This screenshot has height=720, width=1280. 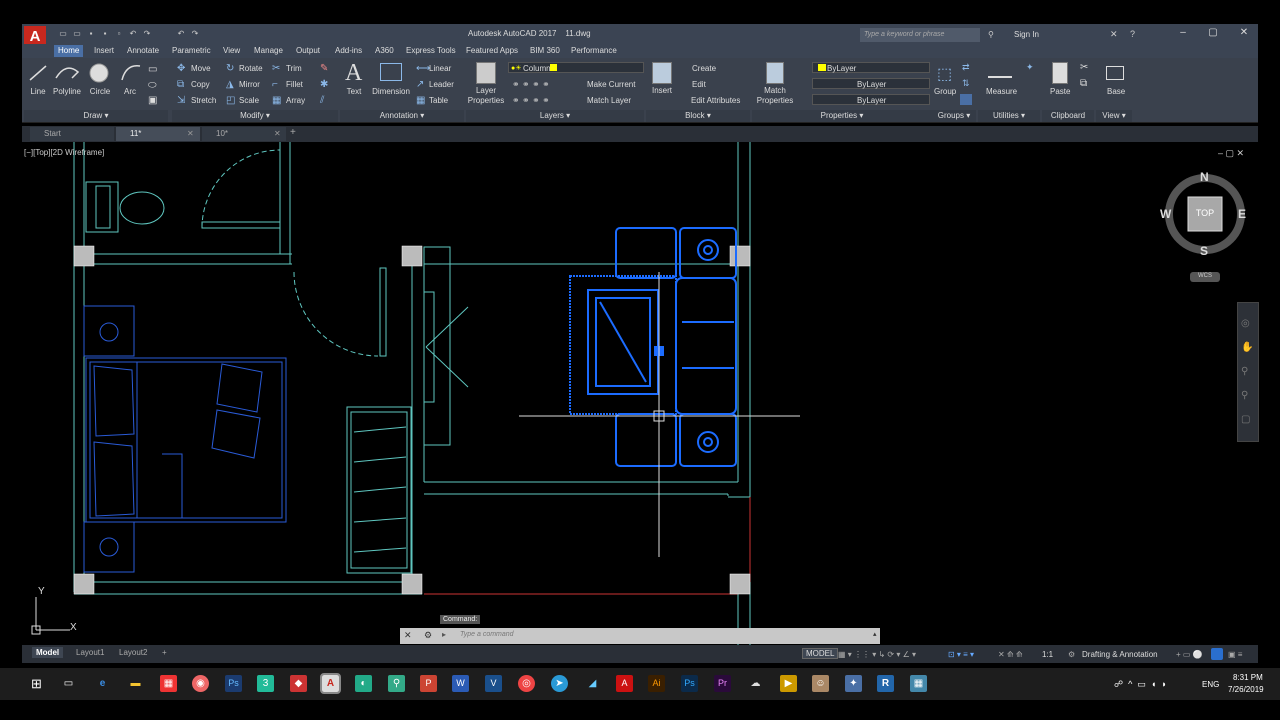 I want to click on copy-button: Copy, so click(x=200, y=84).